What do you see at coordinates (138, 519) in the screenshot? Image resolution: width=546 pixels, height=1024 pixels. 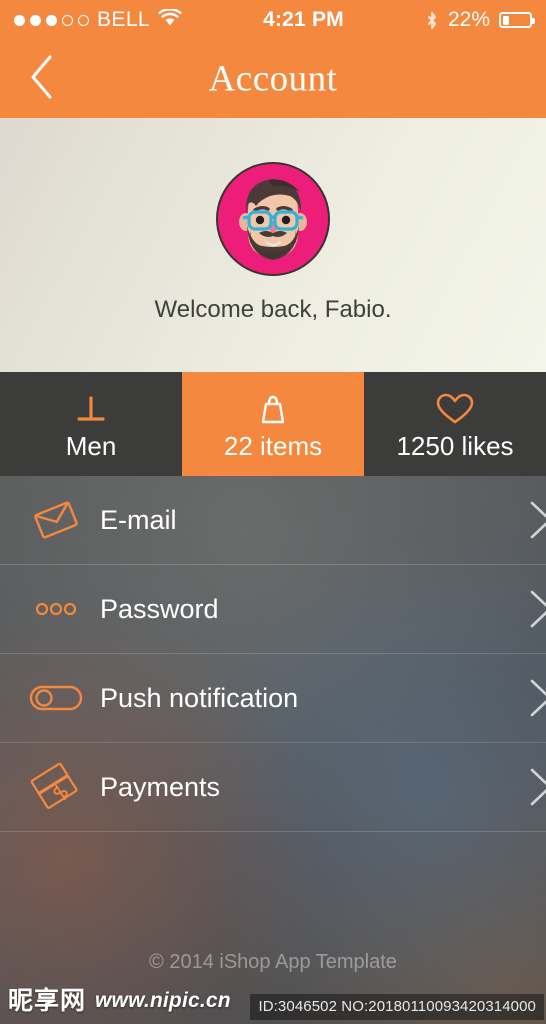 I see `list-item-label: E-mail` at bounding box center [138, 519].